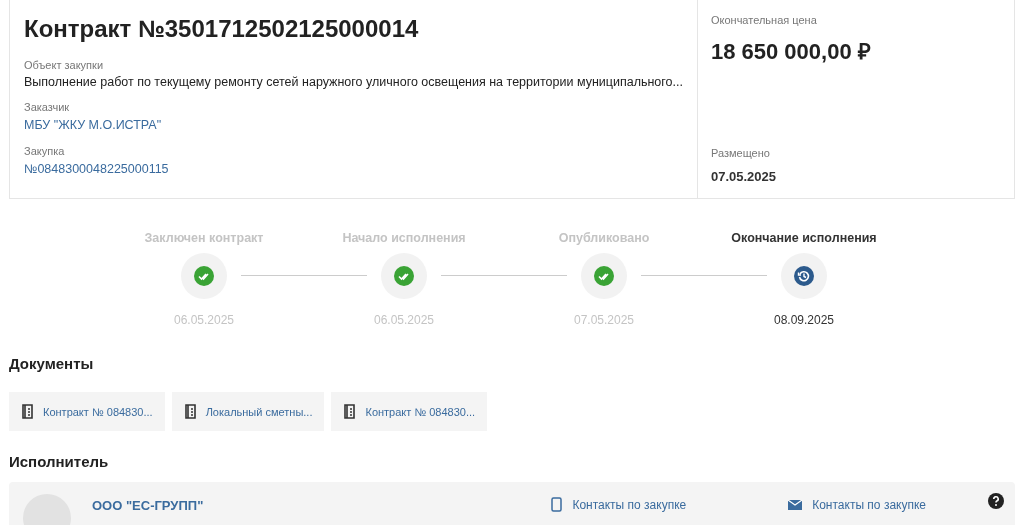 Image resolution: width=1024 pixels, height=525 pixels. What do you see at coordinates (744, 176) in the screenshot?
I see `posted-date: 07.05.2025` at bounding box center [744, 176].